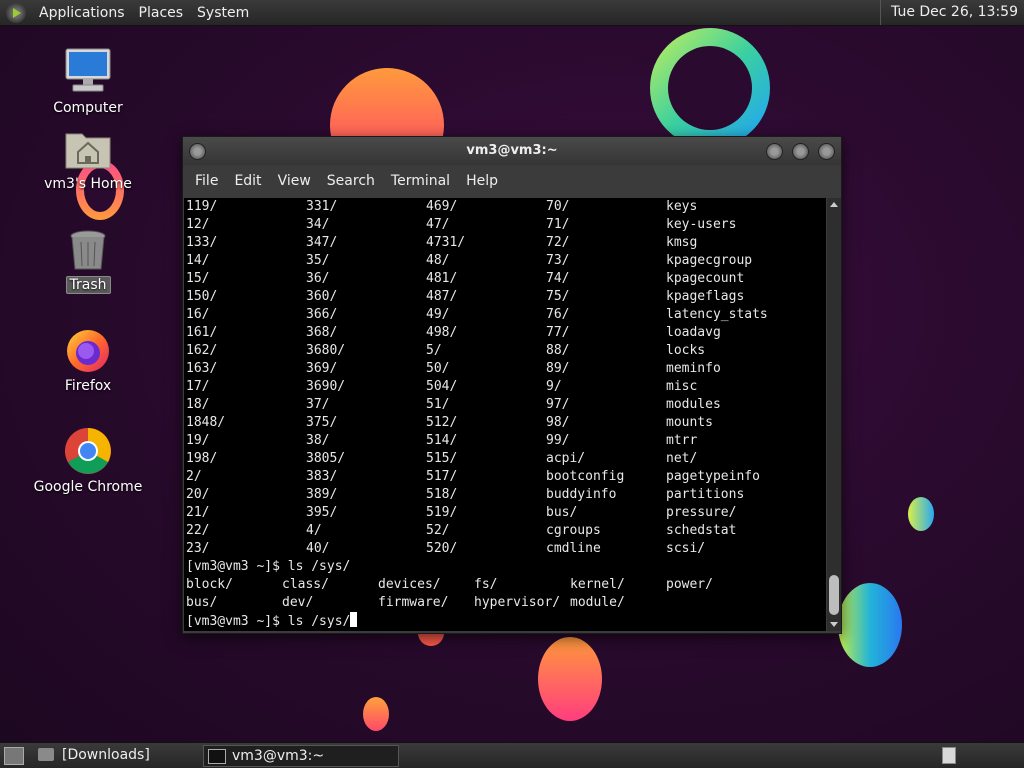 The image size is (1024, 768). Describe the element at coordinates (322, 368) in the screenshot. I see `terminal-cell: 369/` at that location.